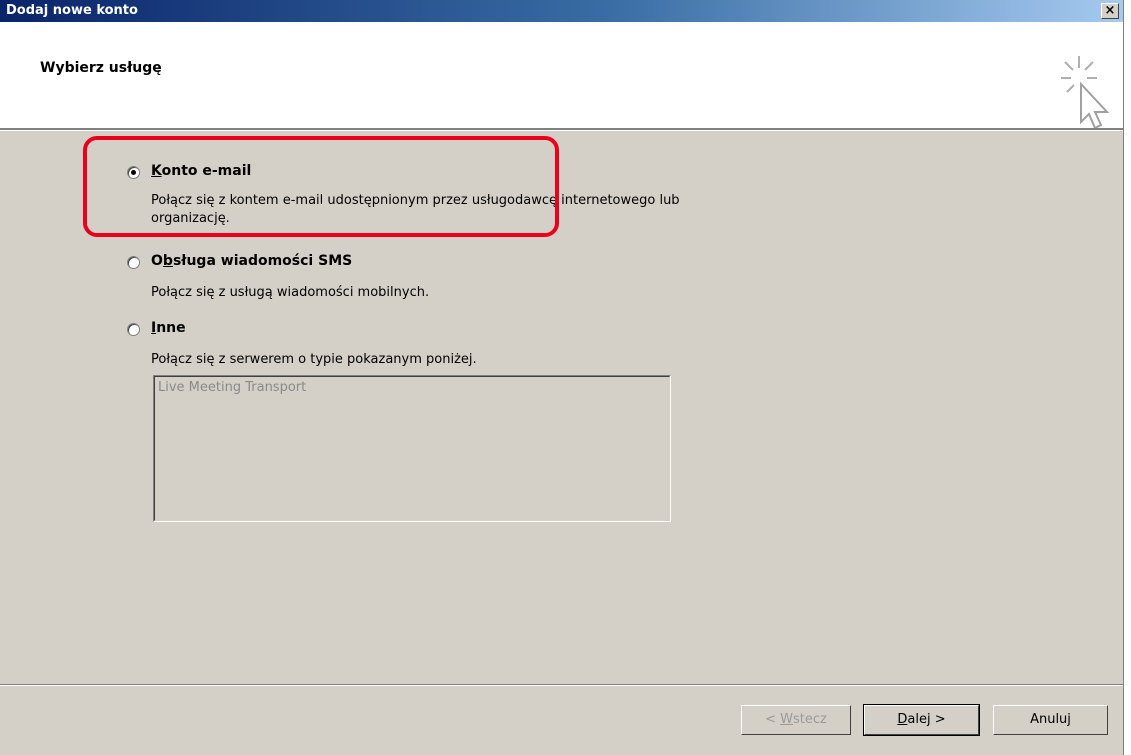  Describe the element at coordinates (251, 261) in the screenshot. I see `option-sms-label: Obsługa wiadomości SMS` at that location.